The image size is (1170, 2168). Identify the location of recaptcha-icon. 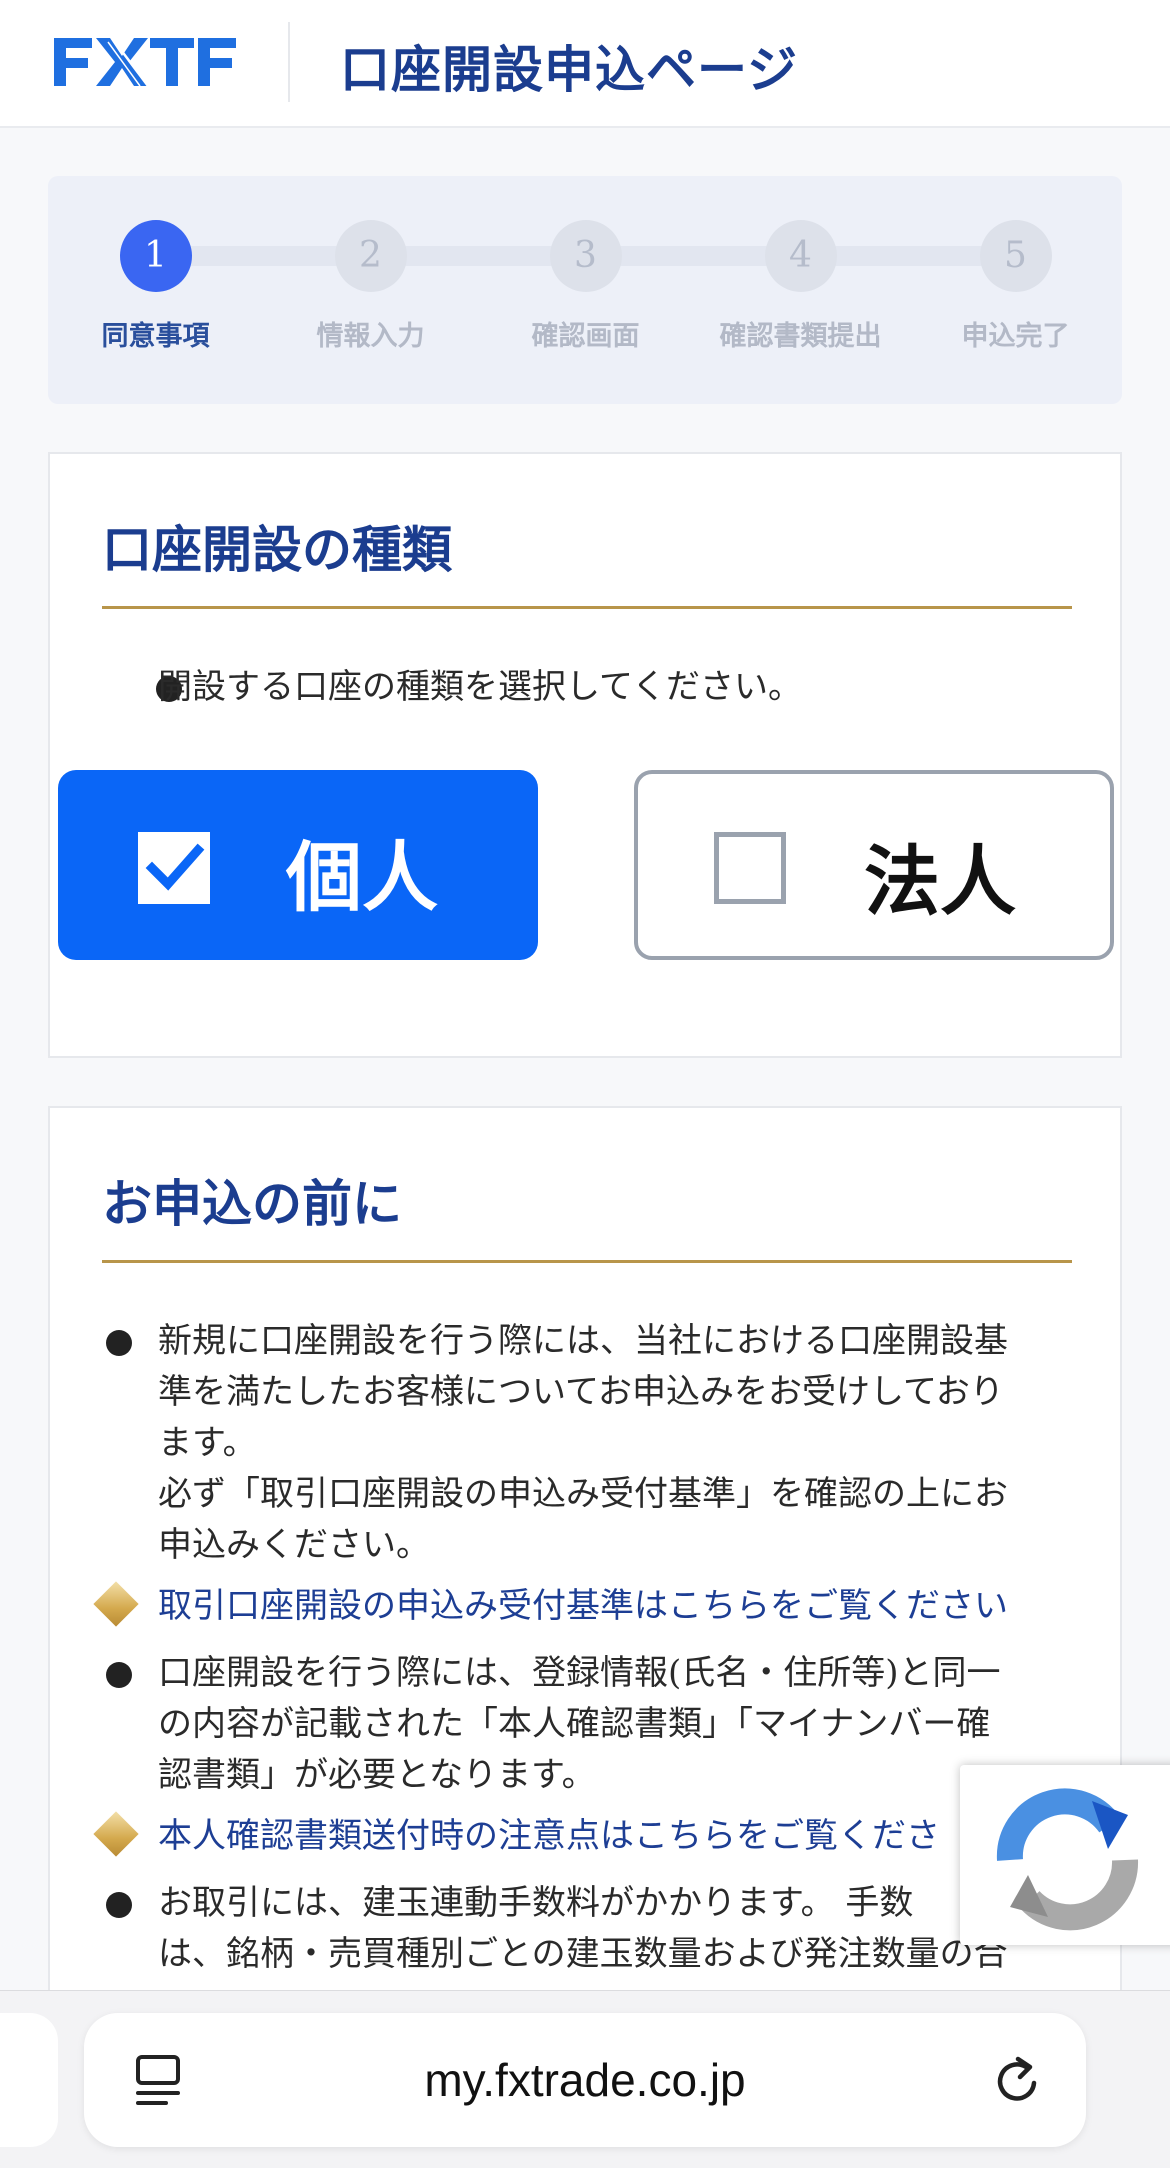
(1067, 1859).